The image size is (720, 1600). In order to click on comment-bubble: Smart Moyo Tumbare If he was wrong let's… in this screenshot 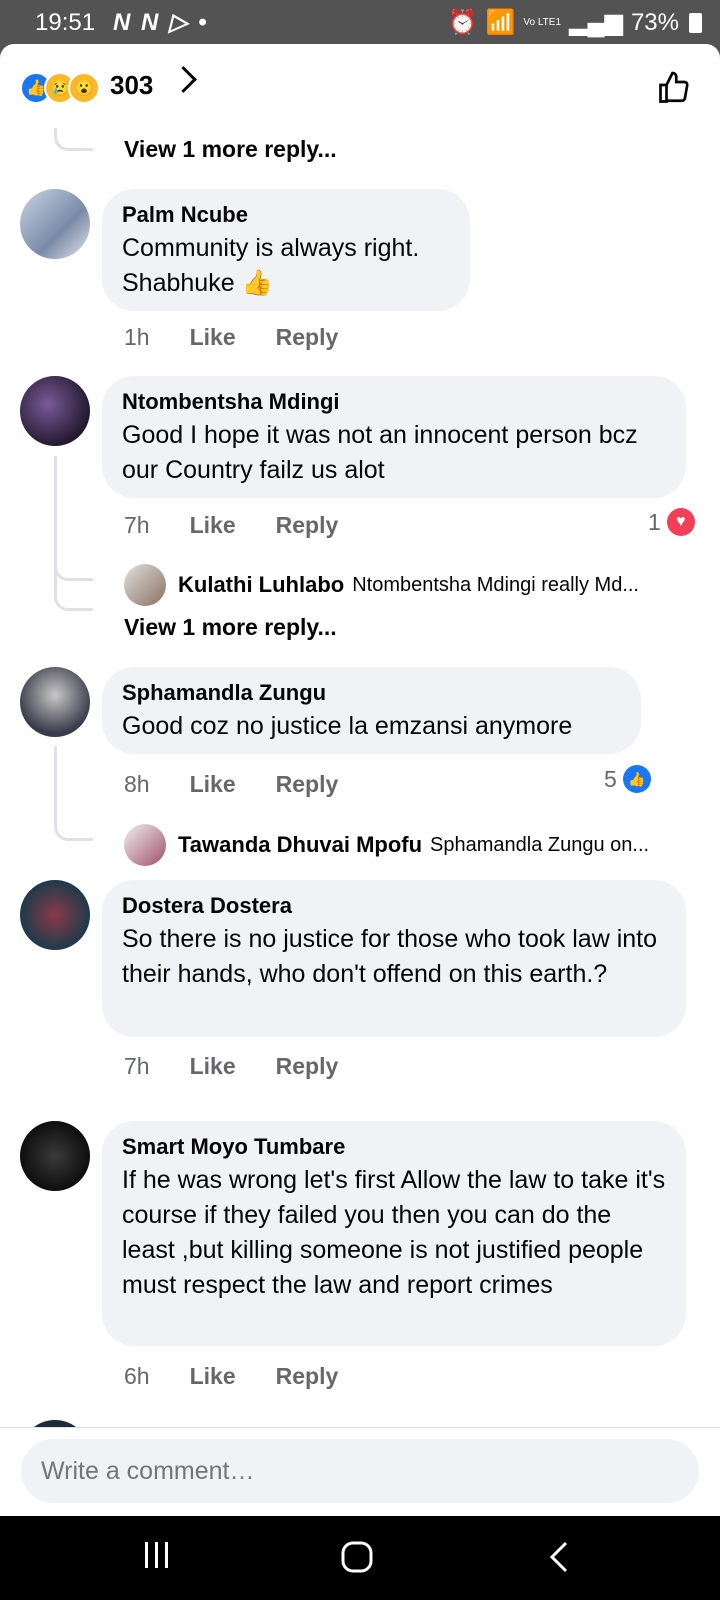, I will do `click(394, 1233)`.